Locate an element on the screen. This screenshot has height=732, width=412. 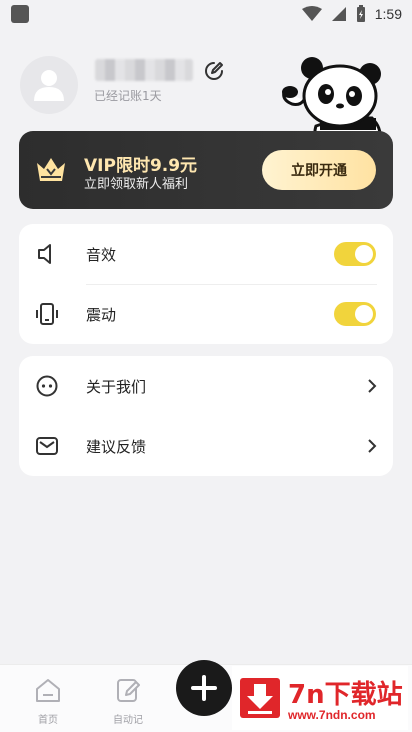
crown-icon is located at coordinates (51, 169).